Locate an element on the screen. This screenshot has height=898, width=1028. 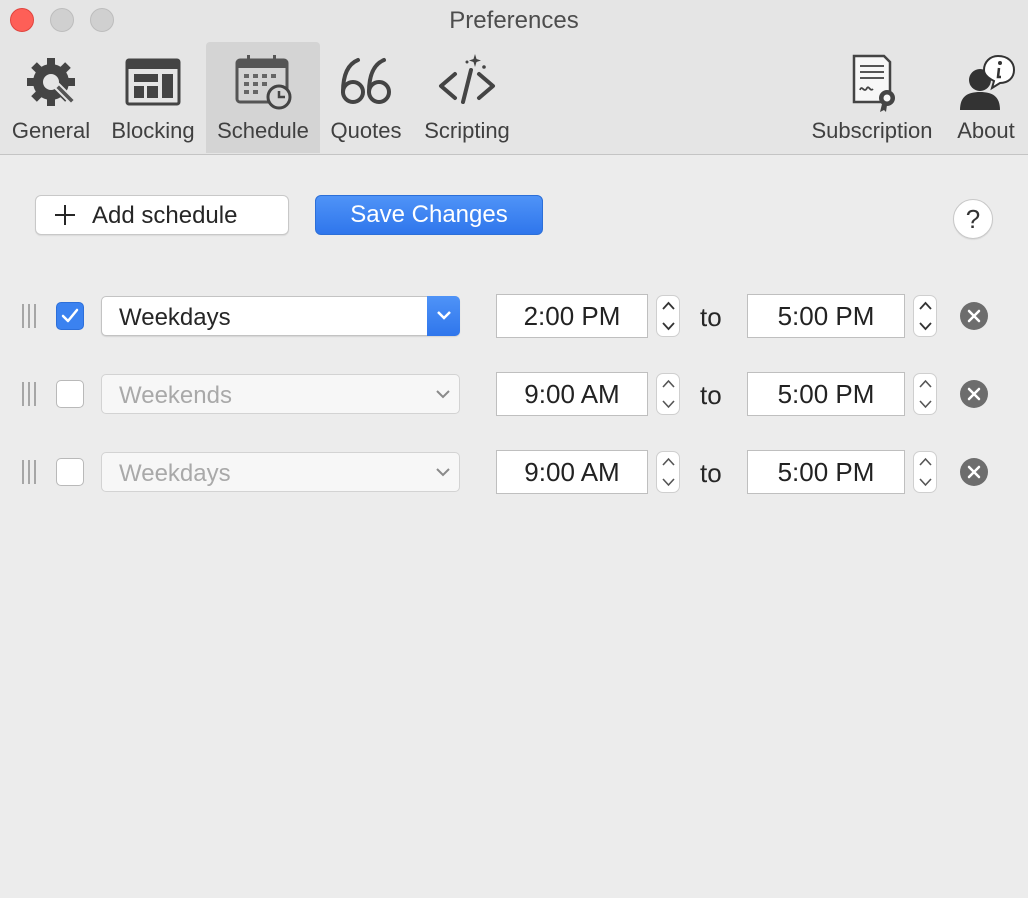
gear-wrench-icon is located at coordinates (52, 82).